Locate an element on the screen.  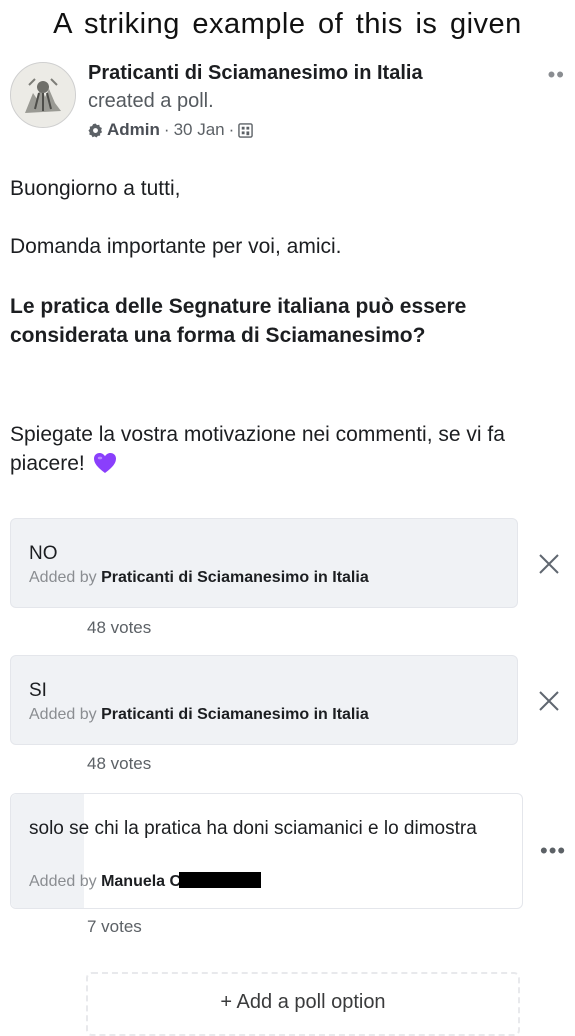
redaction-bar is located at coordinates (220, 880).